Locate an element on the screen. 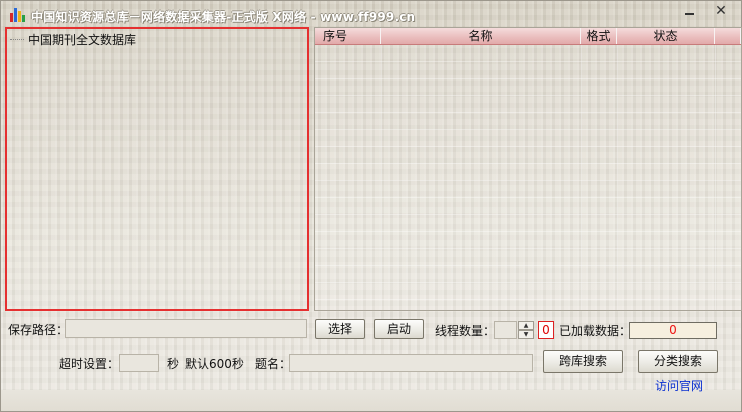  status-bar is located at coordinates (371, 400).